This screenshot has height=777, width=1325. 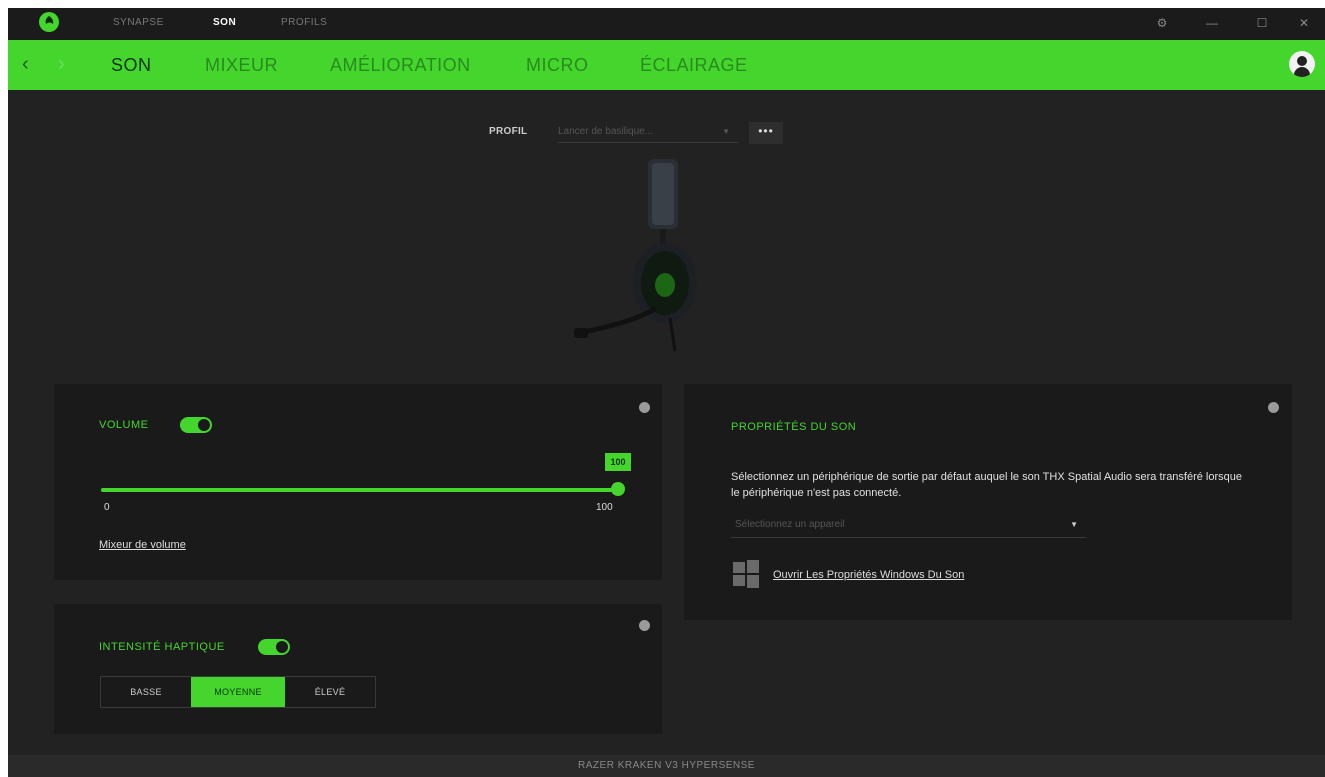 What do you see at coordinates (746, 574) in the screenshot?
I see `windows-logo-icon` at bounding box center [746, 574].